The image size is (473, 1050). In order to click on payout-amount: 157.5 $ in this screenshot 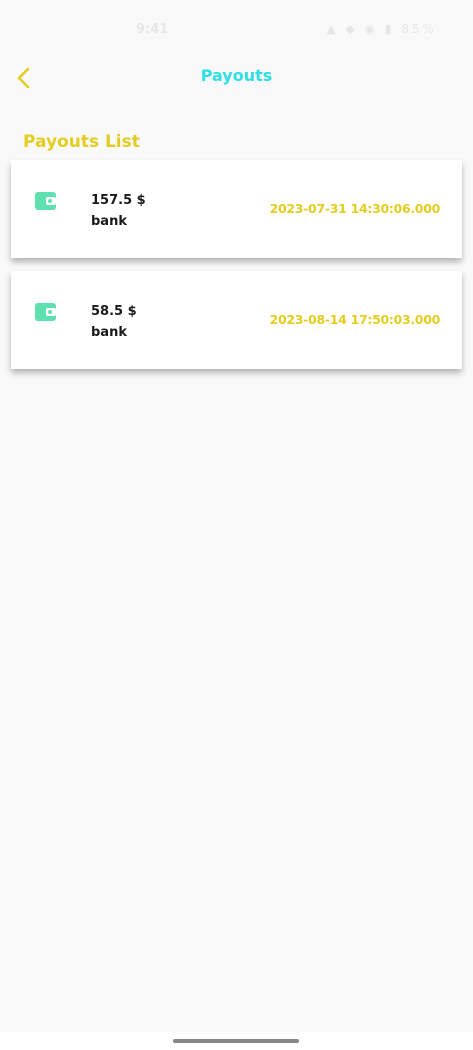, I will do `click(118, 200)`.